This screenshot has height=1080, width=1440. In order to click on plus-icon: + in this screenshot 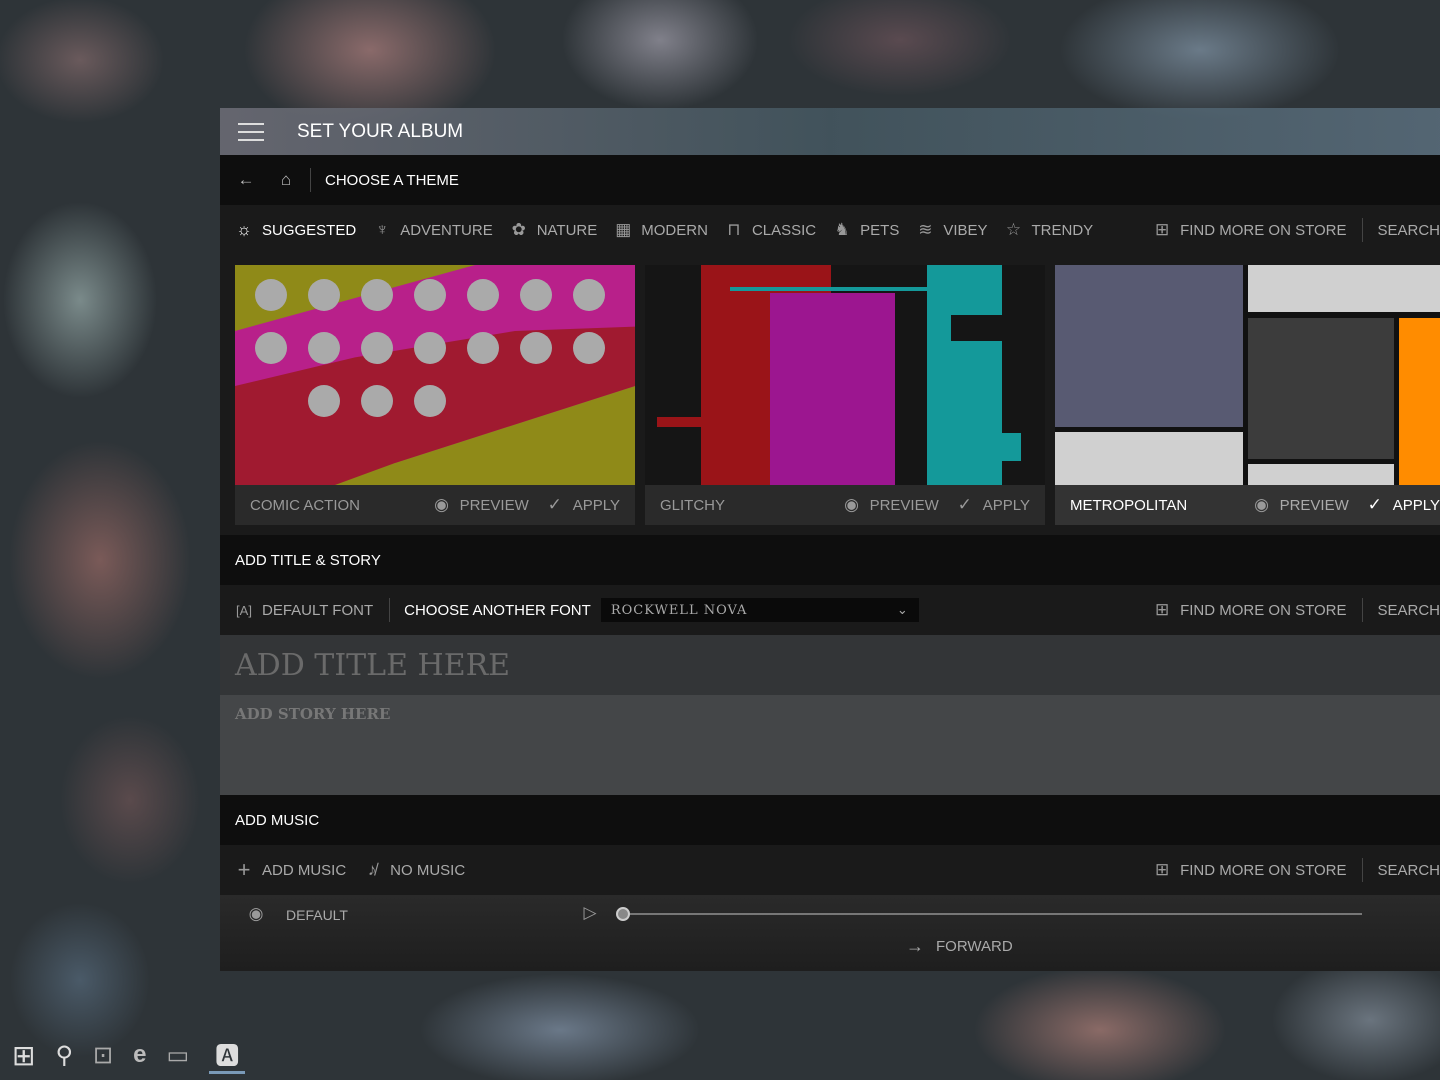, I will do `click(244, 869)`.